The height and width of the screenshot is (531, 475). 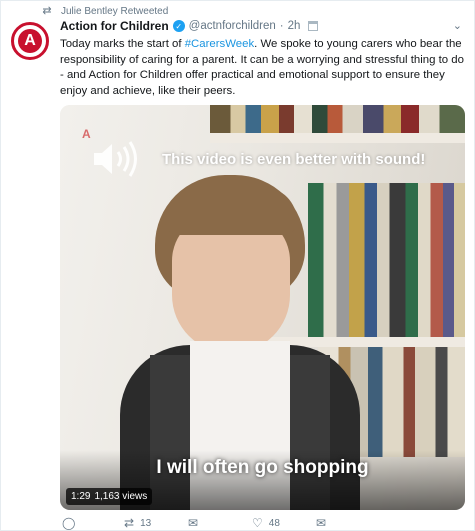 I want to click on chevron-down-icon: ⌄, so click(x=457, y=25).